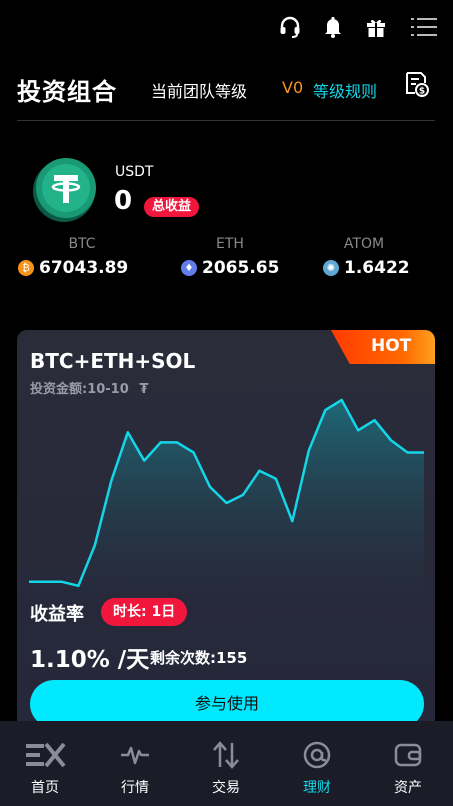 The height and width of the screenshot is (806, 453). What do you see at coordinates (424, 27) in the screenshot?
I see `menu-icon` at bounding box center [424, 27].